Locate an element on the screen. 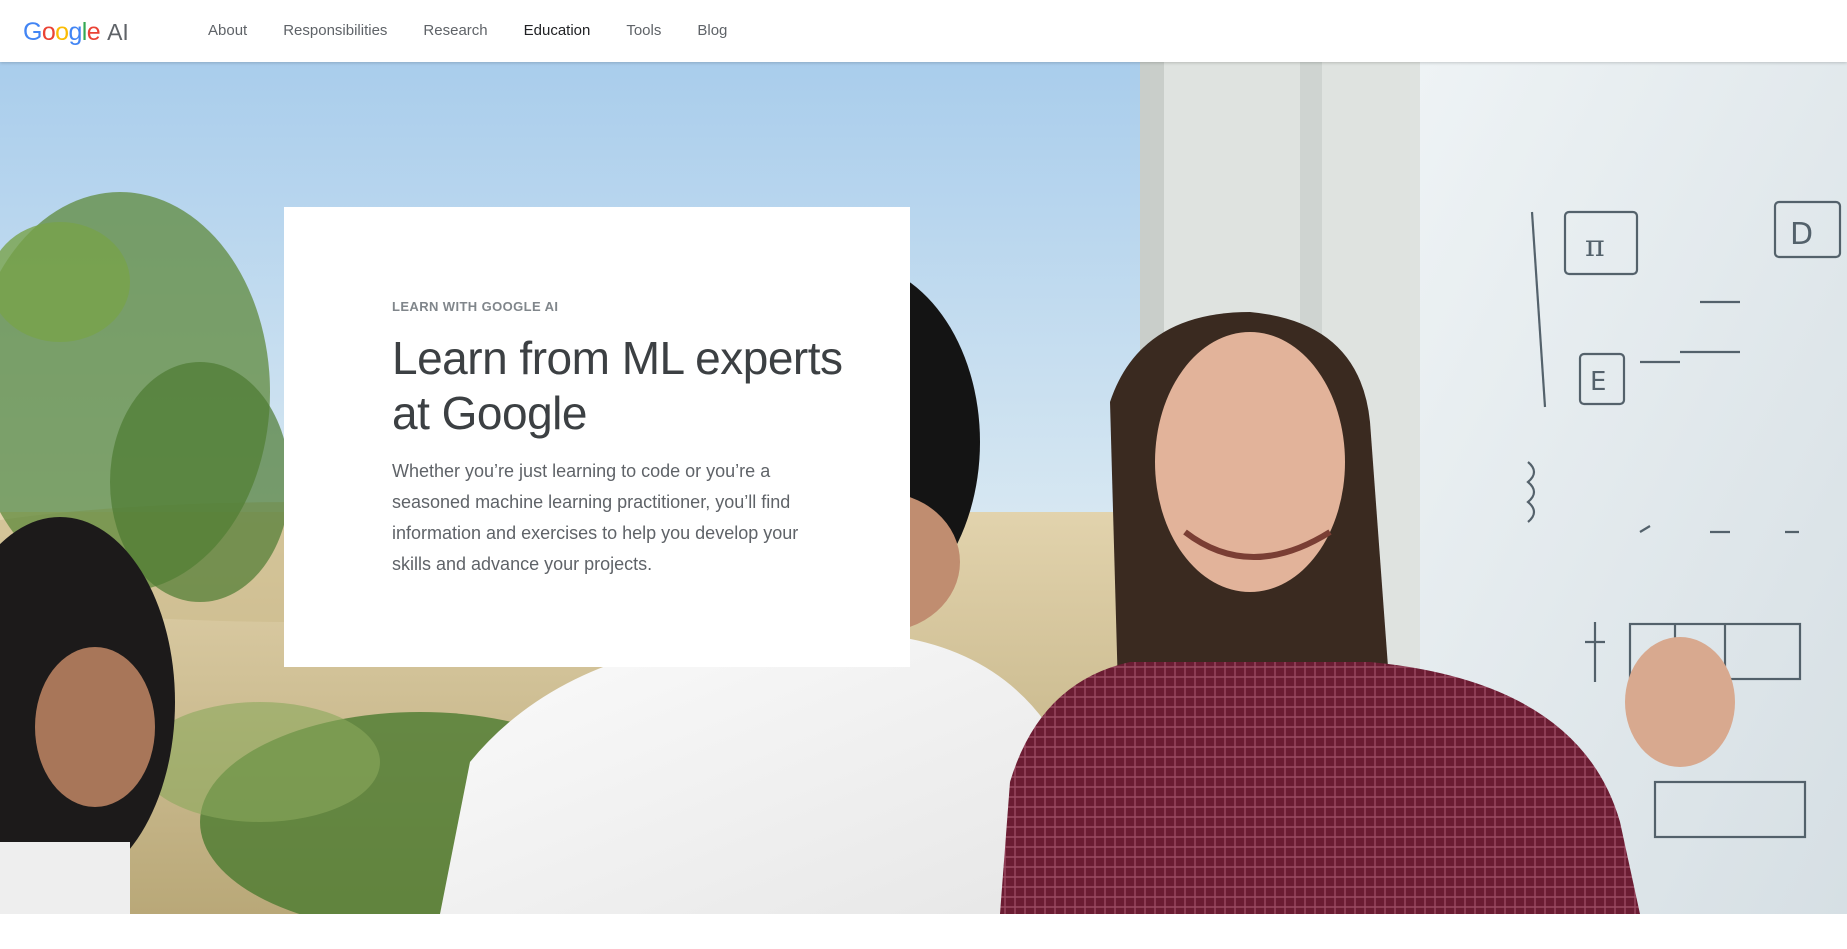 The height and width of the screenshot is (949, 1847). nav-link-research: Research is located at coordinates (455, 31).